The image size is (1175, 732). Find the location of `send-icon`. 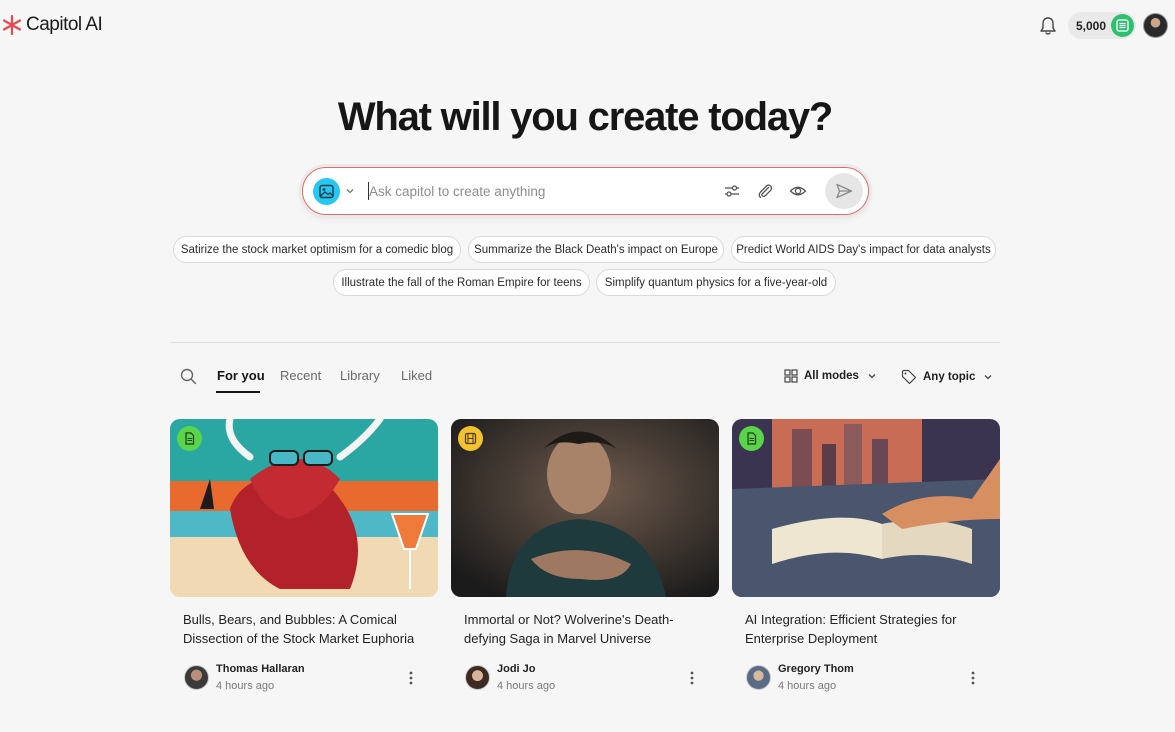

send-icon is located at coordinates (844, 191).